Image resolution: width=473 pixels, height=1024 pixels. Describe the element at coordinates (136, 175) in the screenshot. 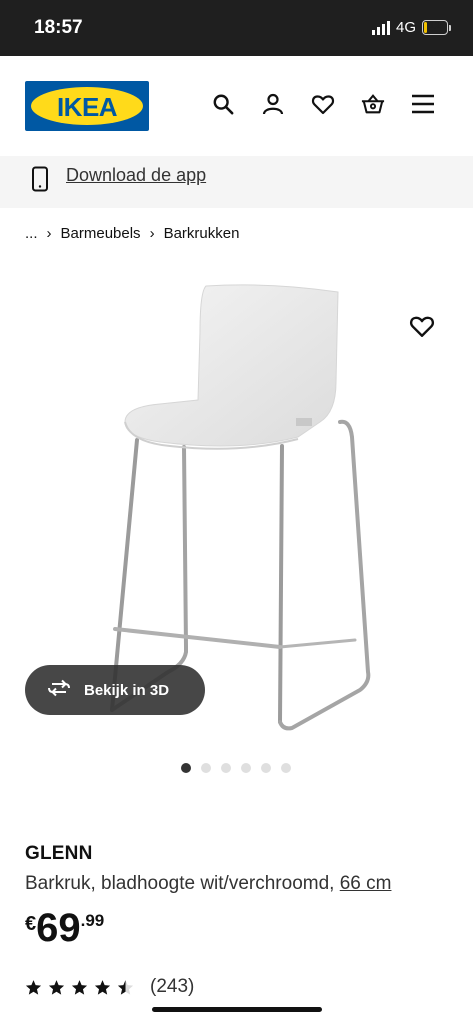

I see `download-app-link: Download de app` at that location.